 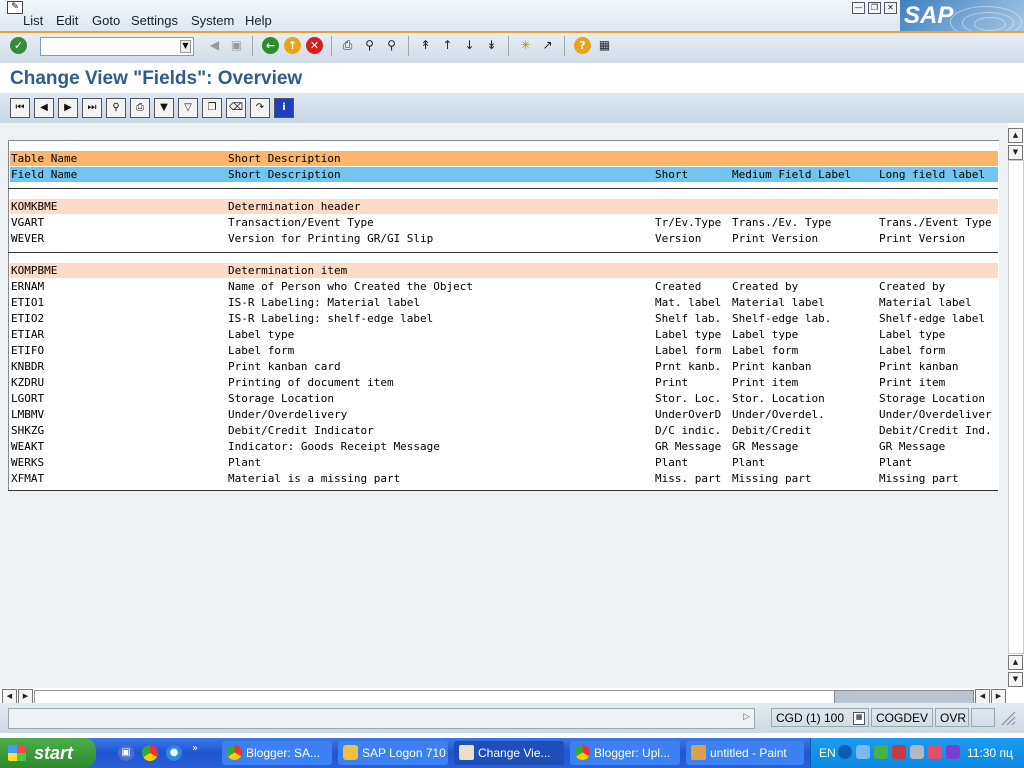 I want to click on resize-grip-icon, so click(x=1007, y=718).